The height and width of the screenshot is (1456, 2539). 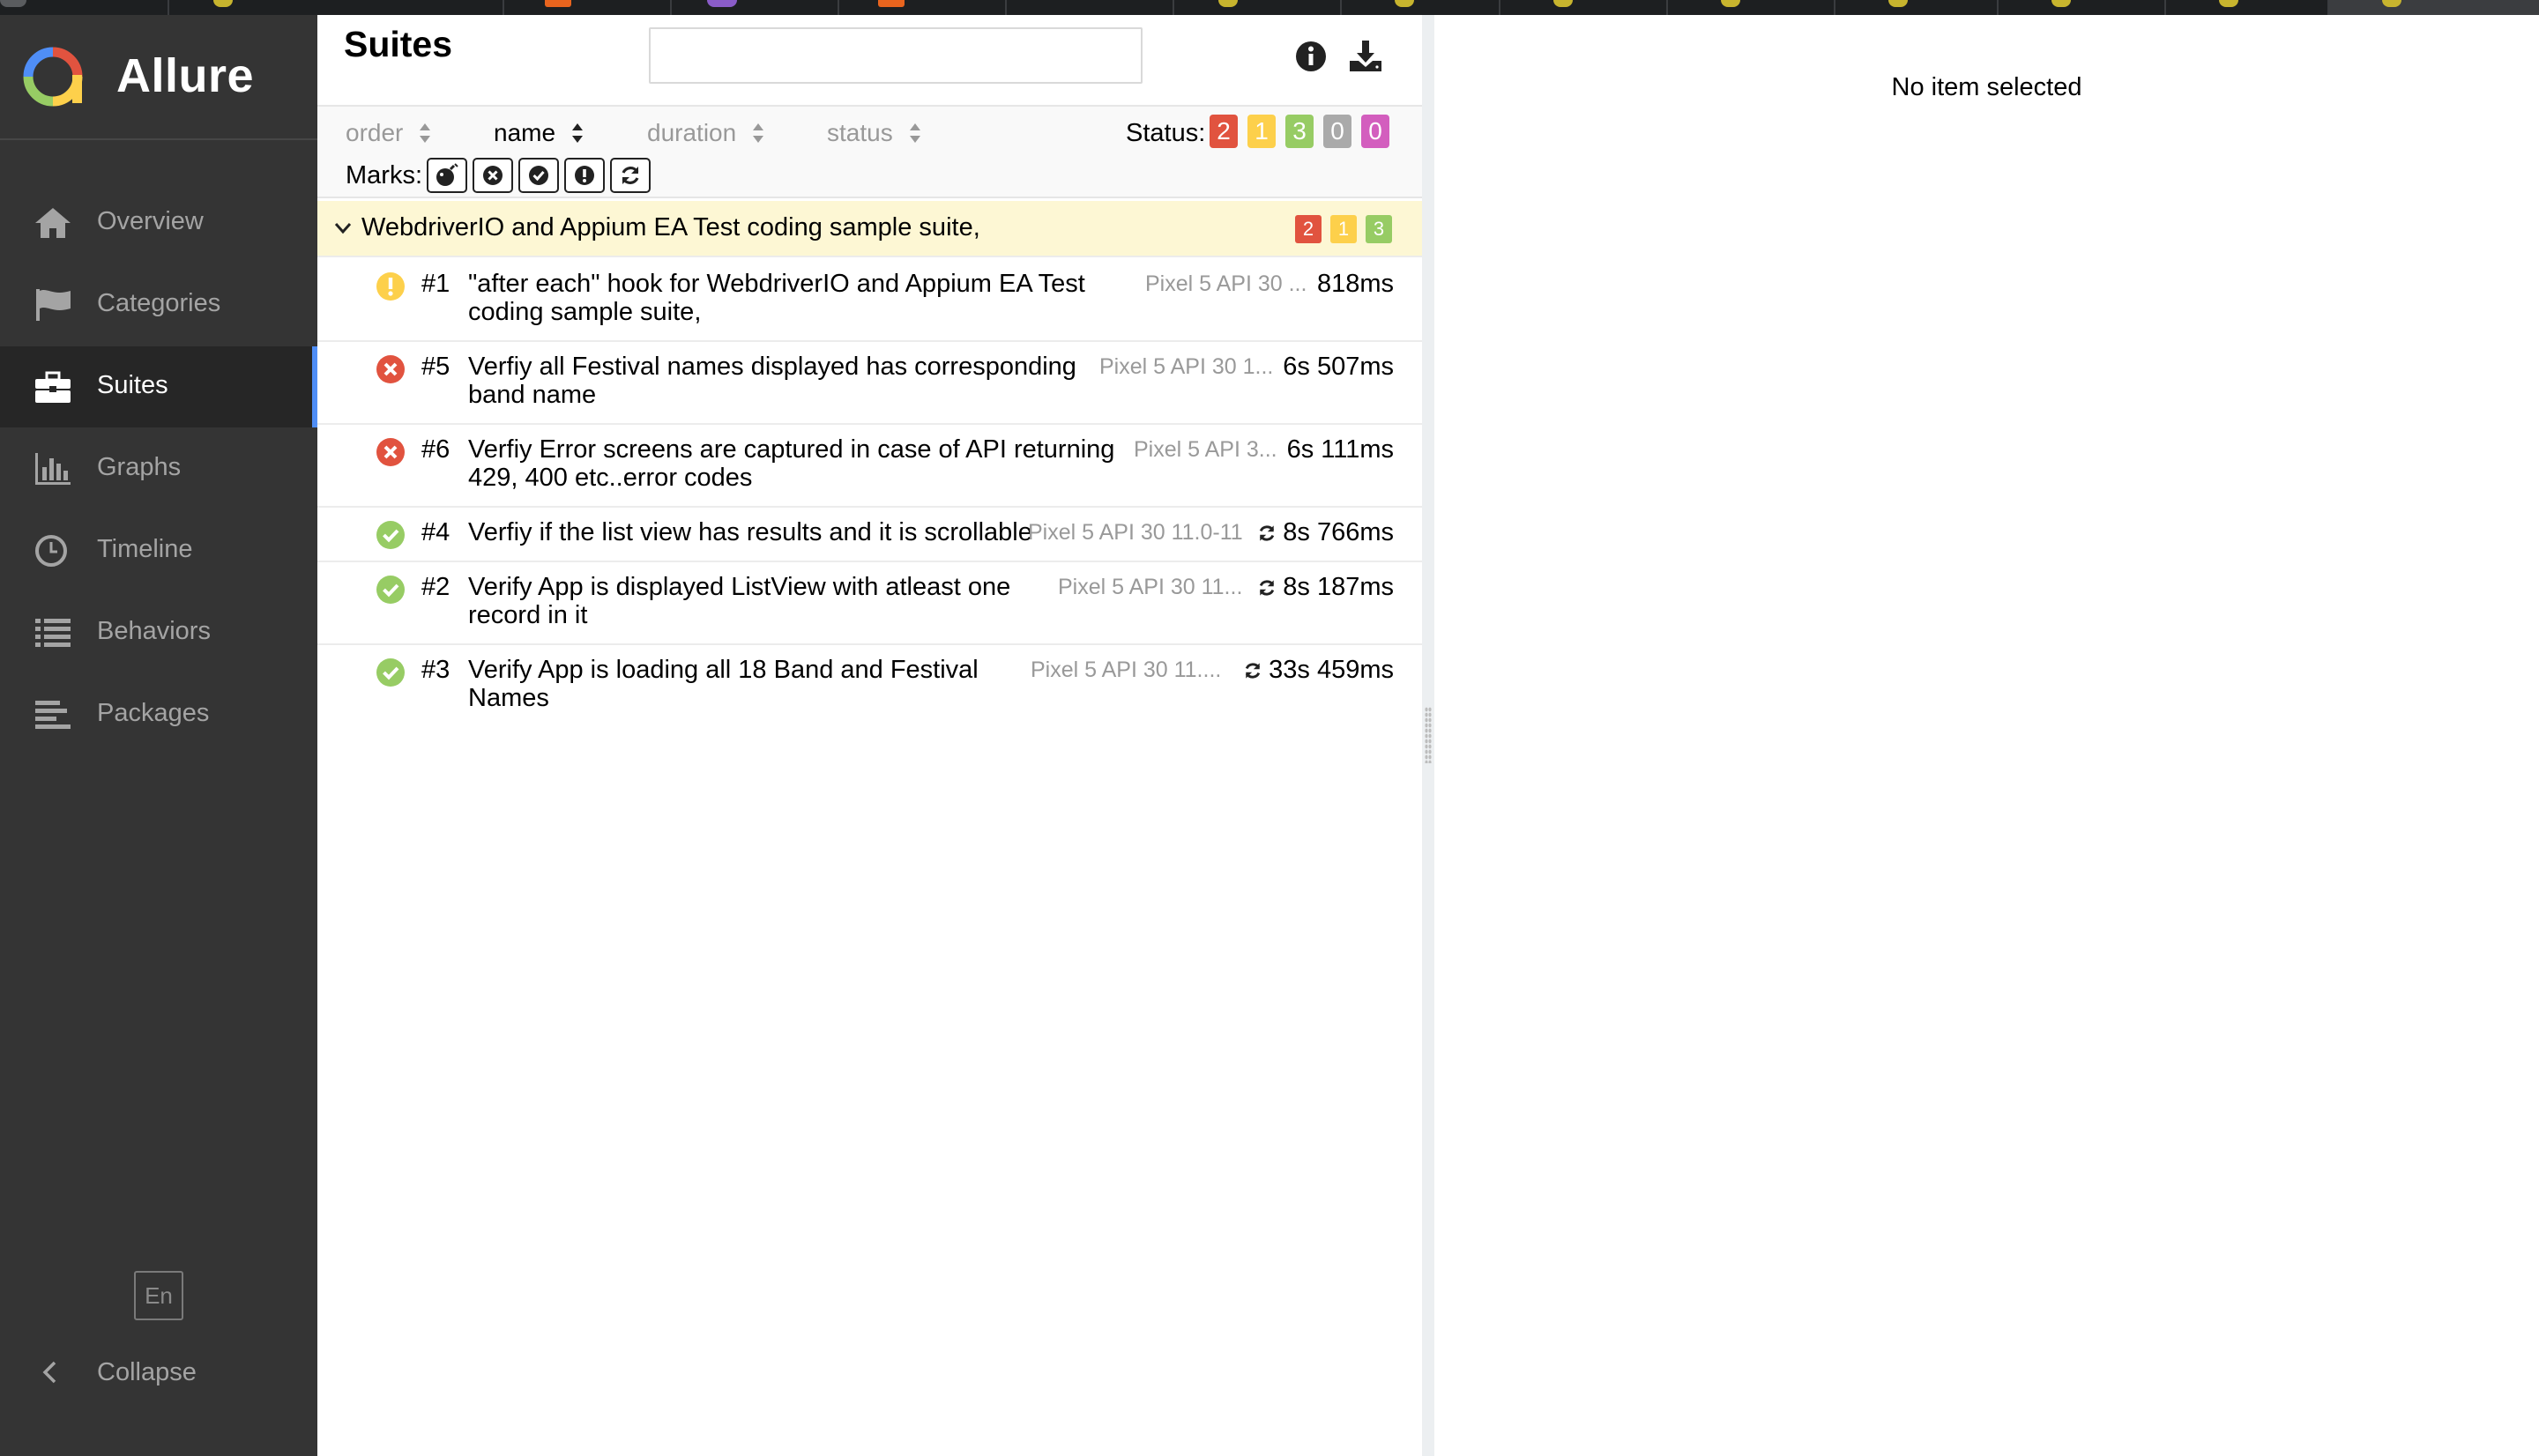 What do you see at coordinates (158, 1372) in the screenshot?
I see `collapse-button: Collapse` at bounding box center [158, 1372].